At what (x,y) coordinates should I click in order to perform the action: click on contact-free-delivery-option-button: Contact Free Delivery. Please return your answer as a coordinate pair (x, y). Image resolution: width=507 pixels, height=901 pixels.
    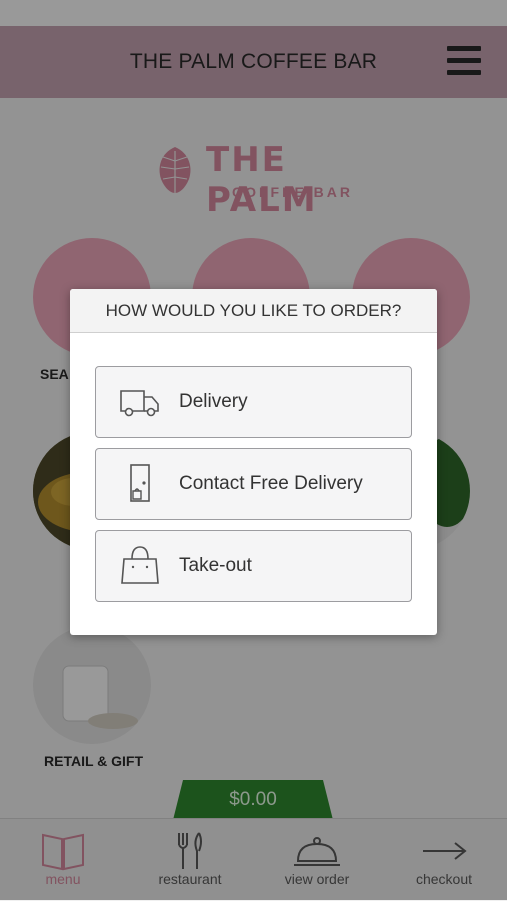
    Looking at the image, I should click on (253, 484).